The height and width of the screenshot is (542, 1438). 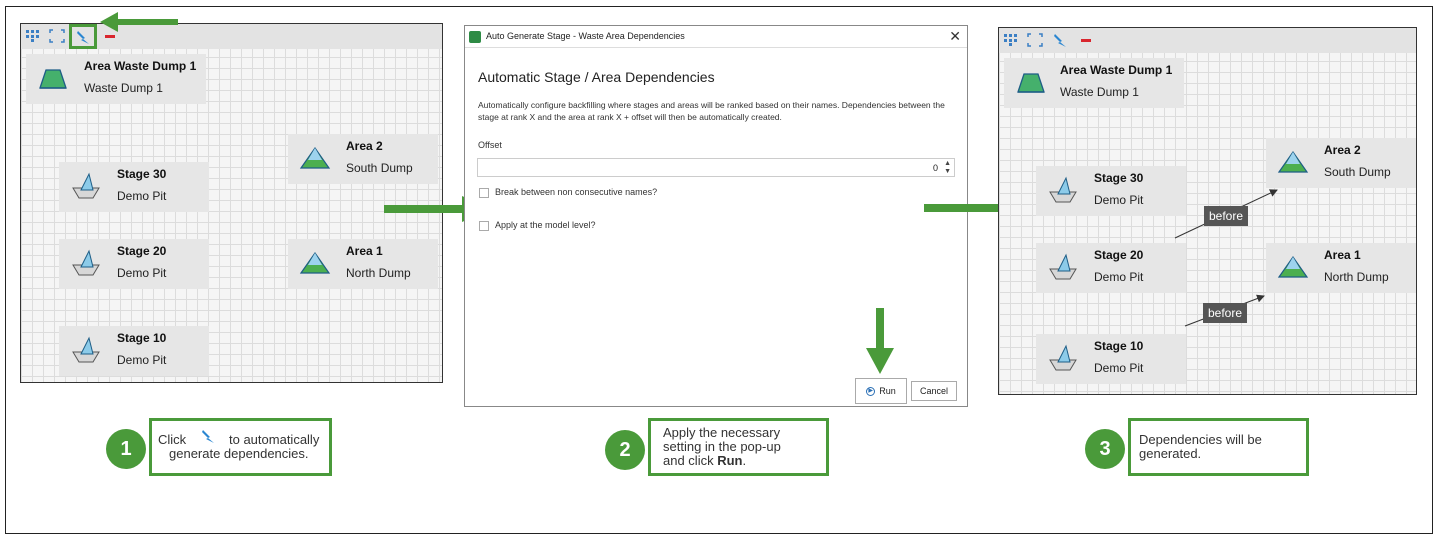 What do you see at coordinates (1105, 449) in the screenshot?
I see `step-3-badge: 3` at bounding box center [1105, 449].